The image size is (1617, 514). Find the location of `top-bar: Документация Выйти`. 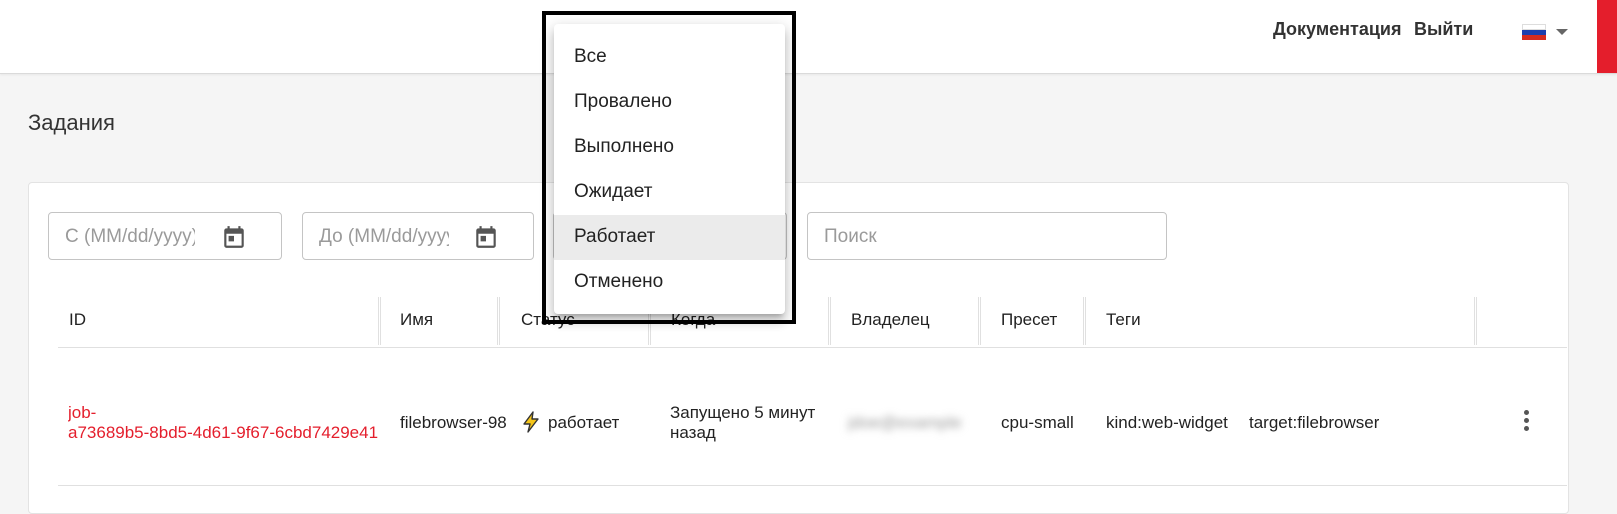

top-bar: Документация Выйти is located at coordinates (808, 37).